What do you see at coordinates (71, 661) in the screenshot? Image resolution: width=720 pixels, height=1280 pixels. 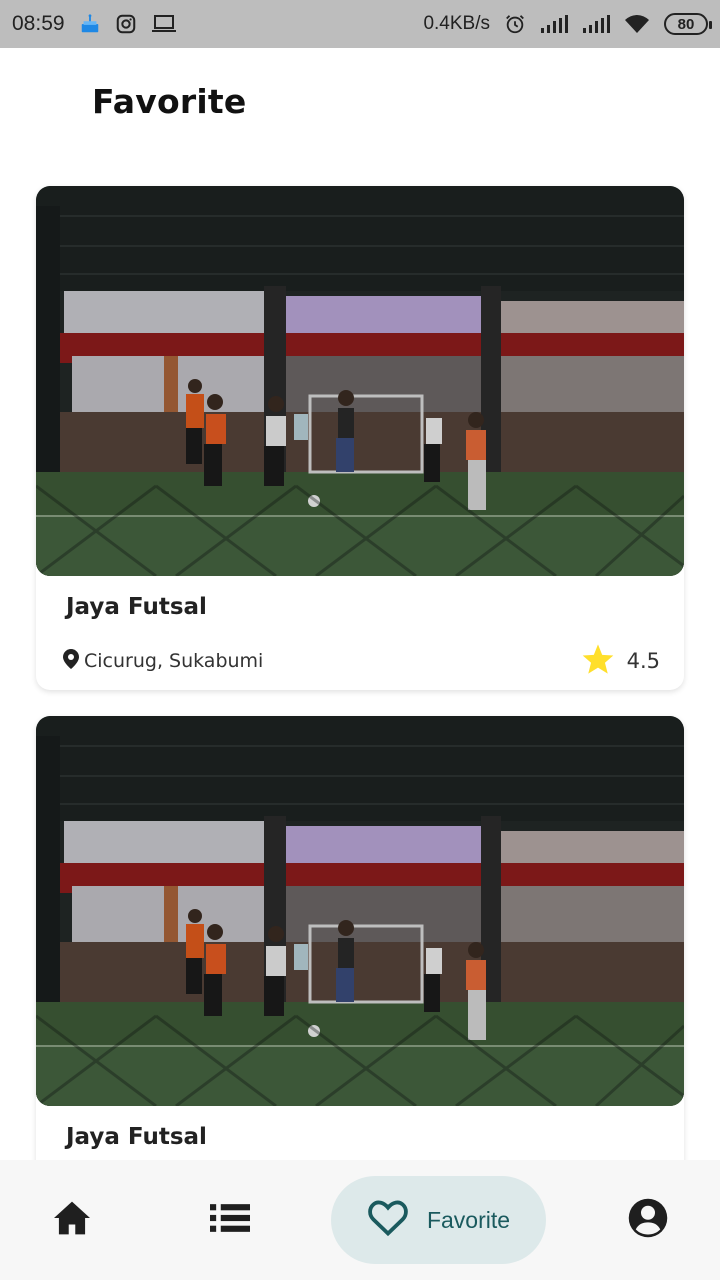 I see `location-pin-icon` at bounding box center [71, 661].